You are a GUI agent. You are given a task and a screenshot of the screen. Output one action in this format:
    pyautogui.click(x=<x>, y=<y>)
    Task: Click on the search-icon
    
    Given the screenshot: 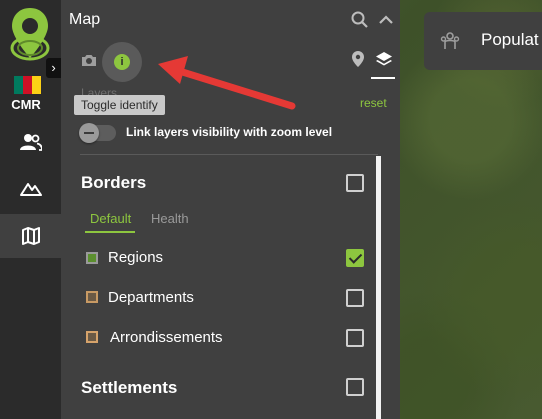 What is the action you would take?
    pyautogui.click(x=360, y=20)
    